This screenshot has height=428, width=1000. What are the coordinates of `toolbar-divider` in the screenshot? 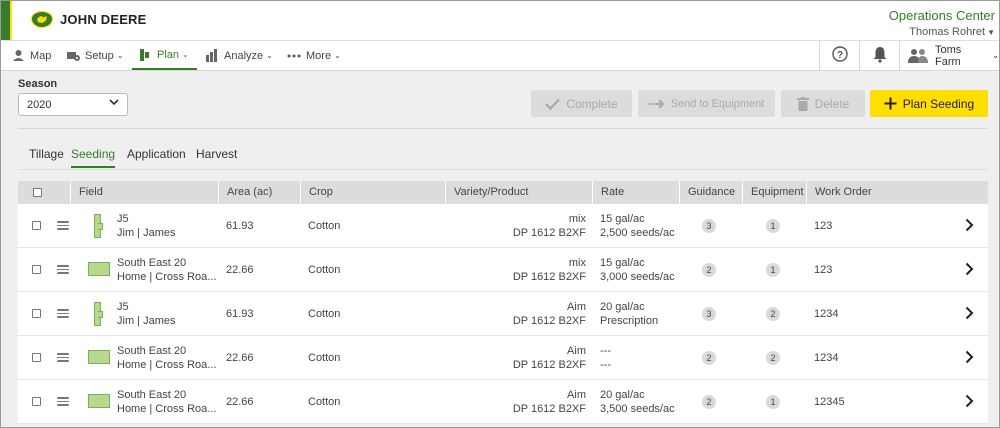 It's located at (503, 128).